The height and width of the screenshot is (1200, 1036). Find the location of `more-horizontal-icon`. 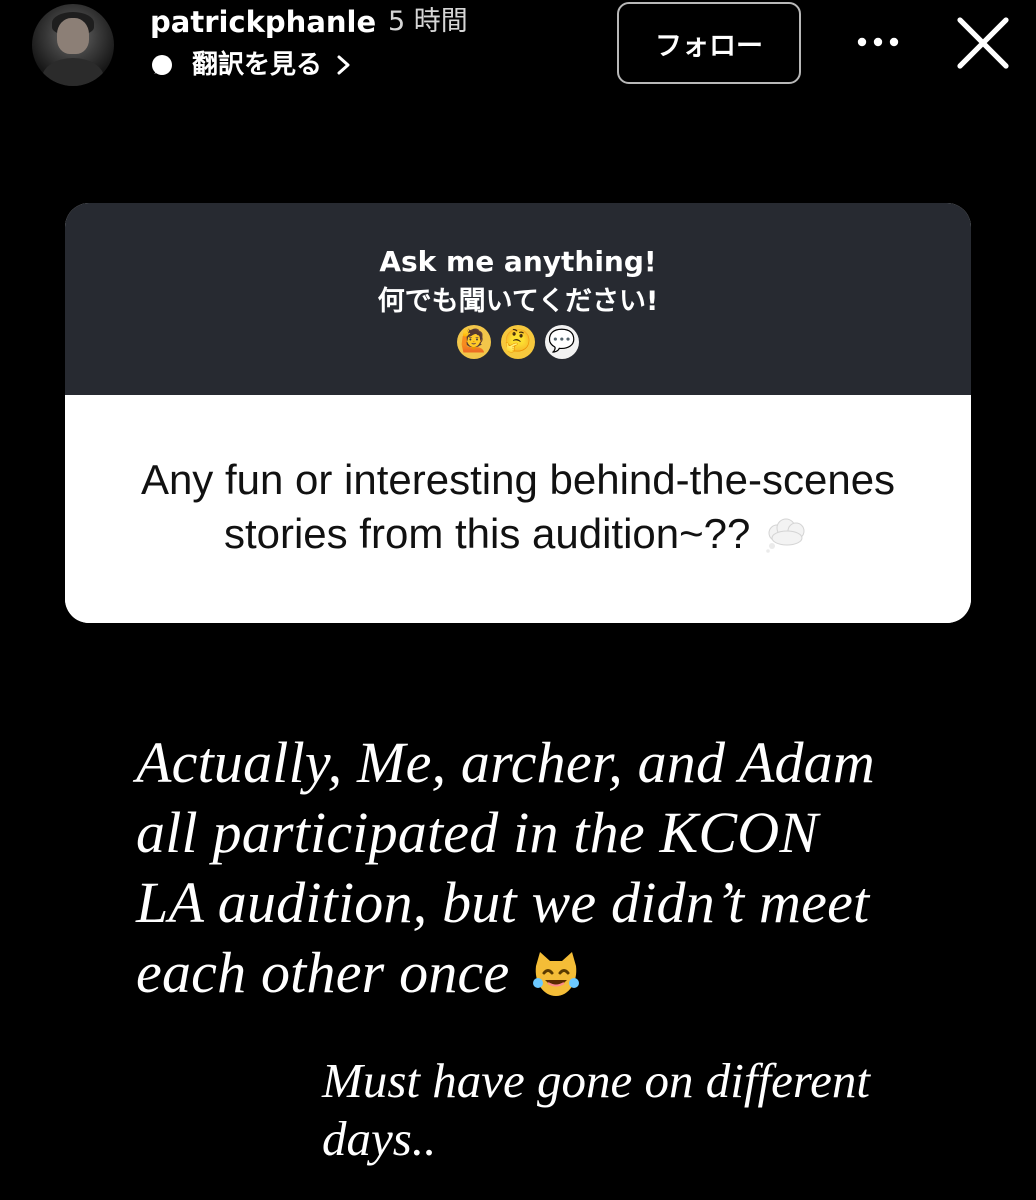

more-horizontal-icon is located at coordinates (878, 42).